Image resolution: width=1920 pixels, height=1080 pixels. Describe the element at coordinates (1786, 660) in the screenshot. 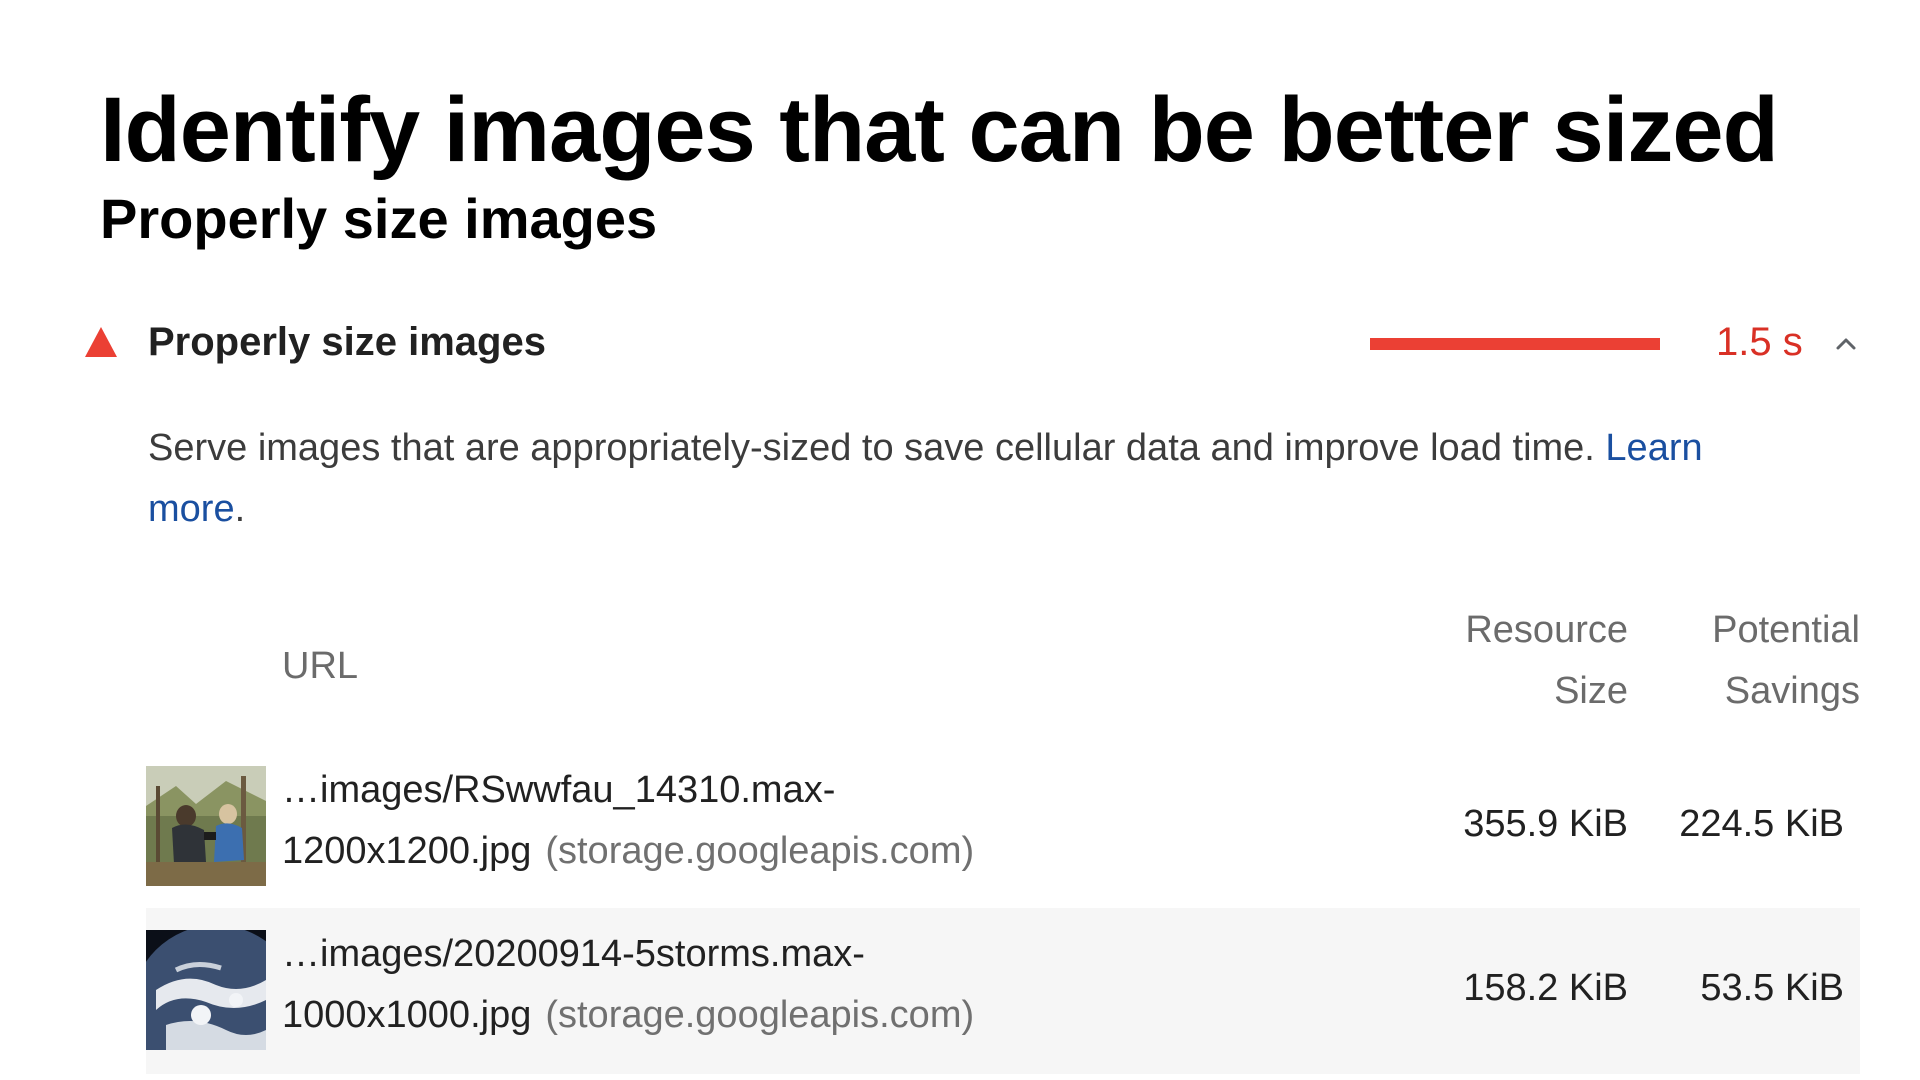

I see `column-header-potential-savings: Potential Savings` at that location.